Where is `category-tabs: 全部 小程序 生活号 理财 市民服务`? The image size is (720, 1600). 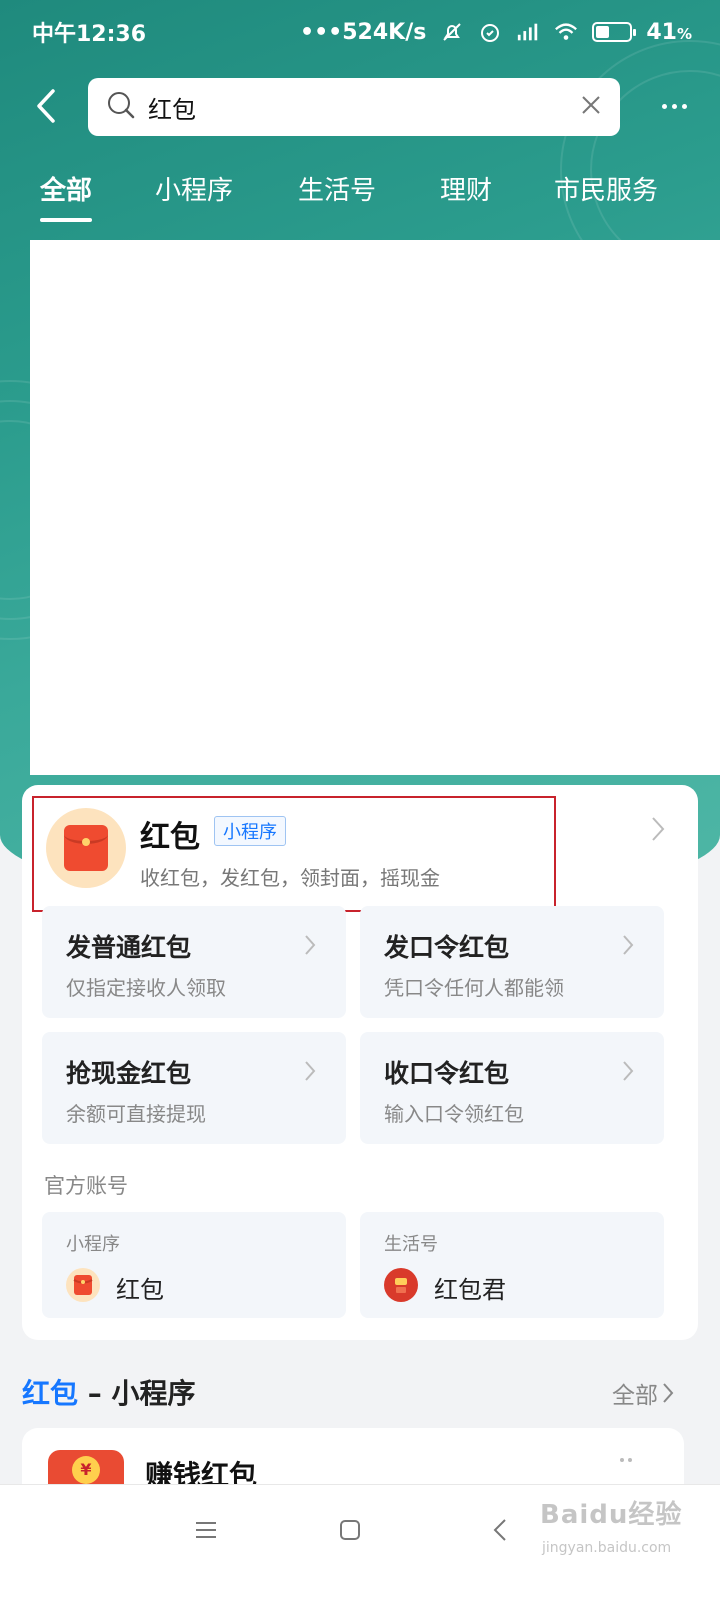 category-tabs: 全部 小程序 生活号 理财 市民服务 is located at coordinates (360, 195).